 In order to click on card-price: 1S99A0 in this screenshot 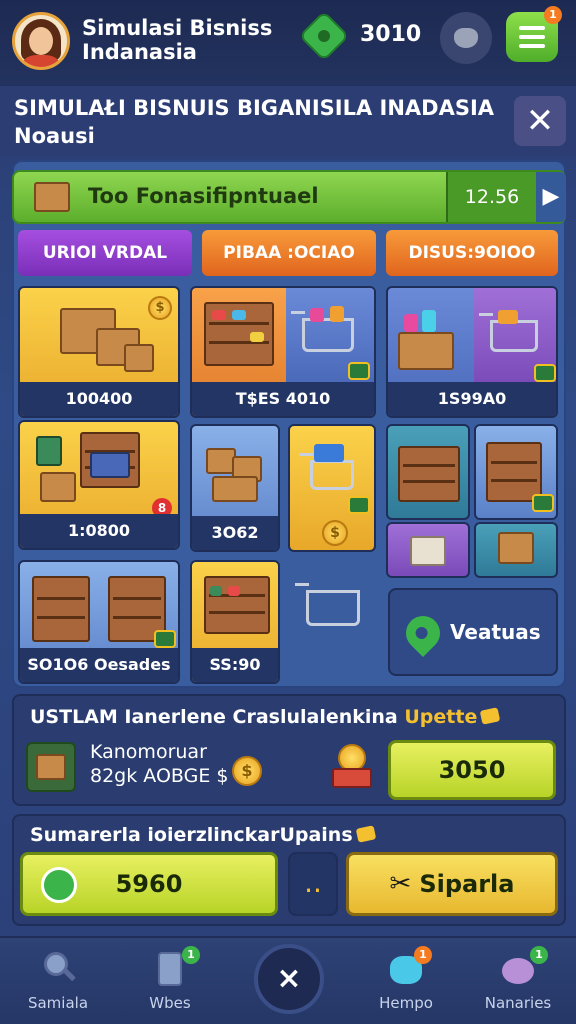, I will do `click(472, 399)`.